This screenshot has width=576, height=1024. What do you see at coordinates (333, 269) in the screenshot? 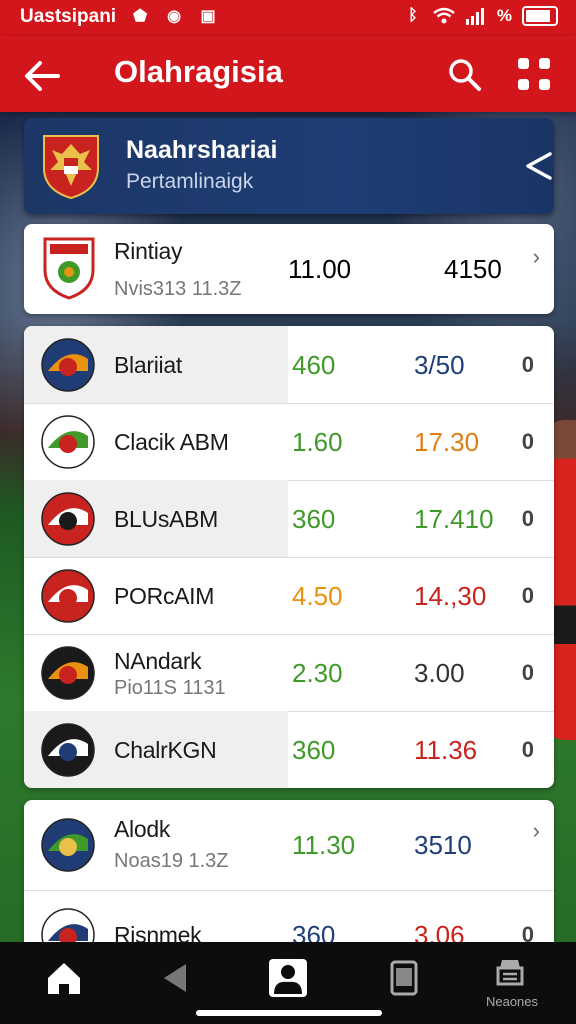
I see `odd-home: 11.00` at bounding box center [333, 269].